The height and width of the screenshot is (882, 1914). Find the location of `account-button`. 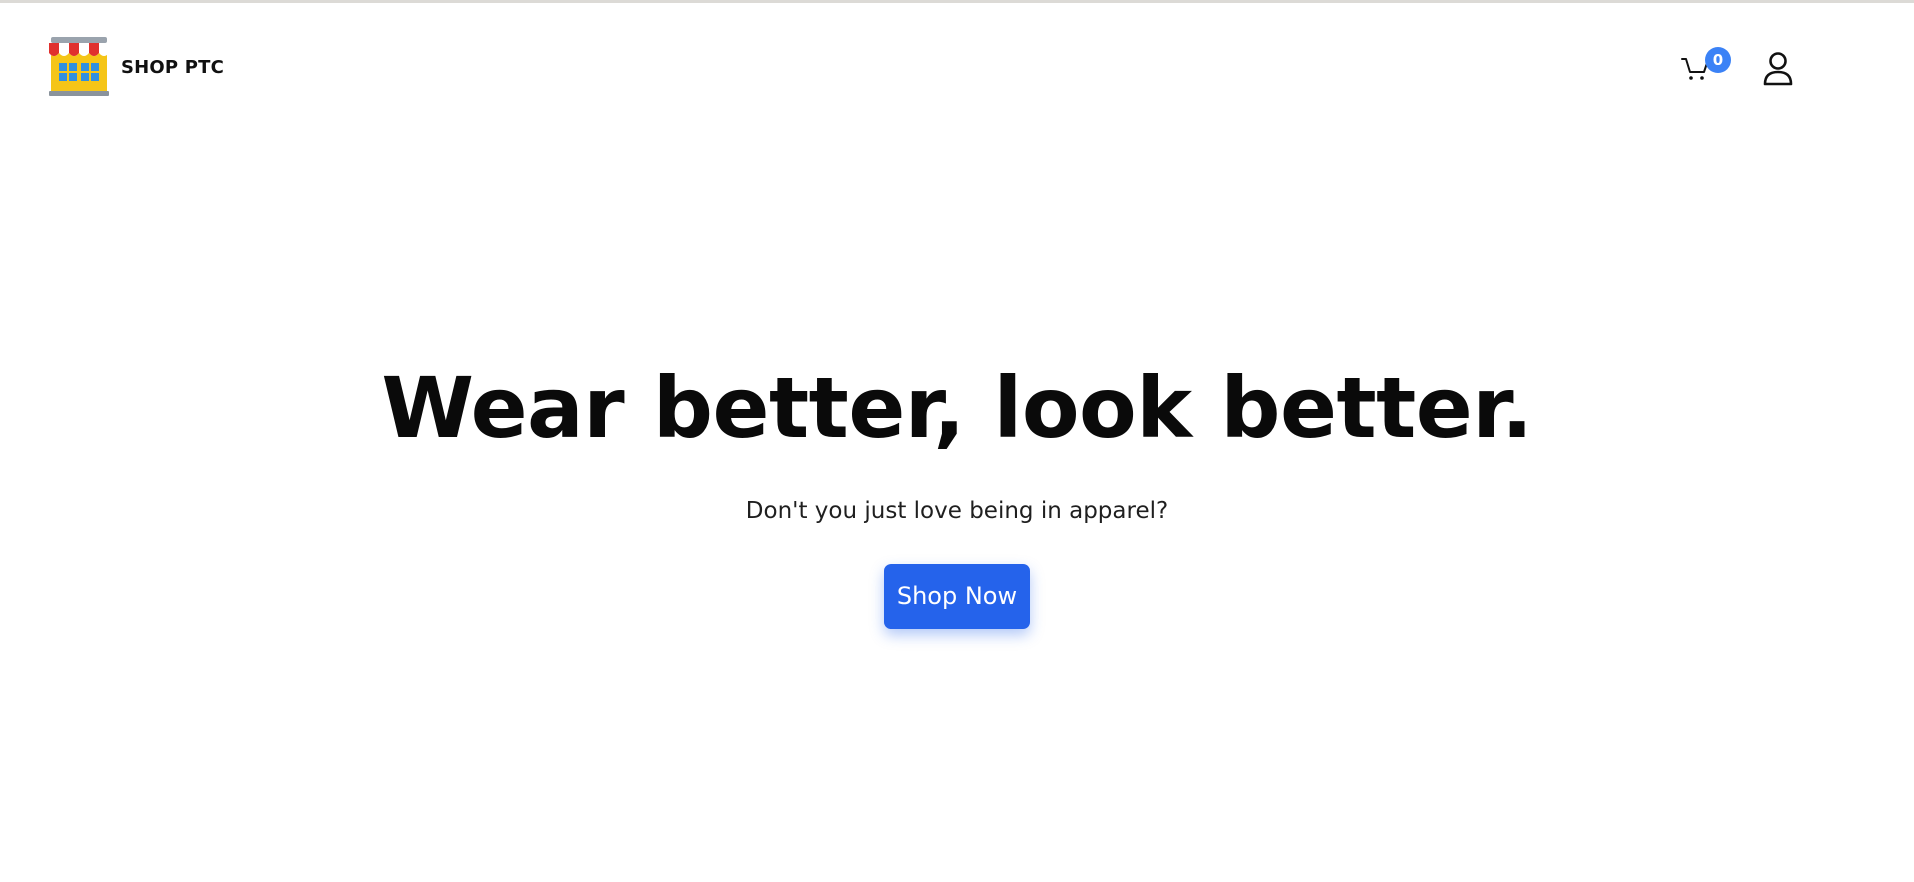

account-button is located at coordinates (1778, 69).